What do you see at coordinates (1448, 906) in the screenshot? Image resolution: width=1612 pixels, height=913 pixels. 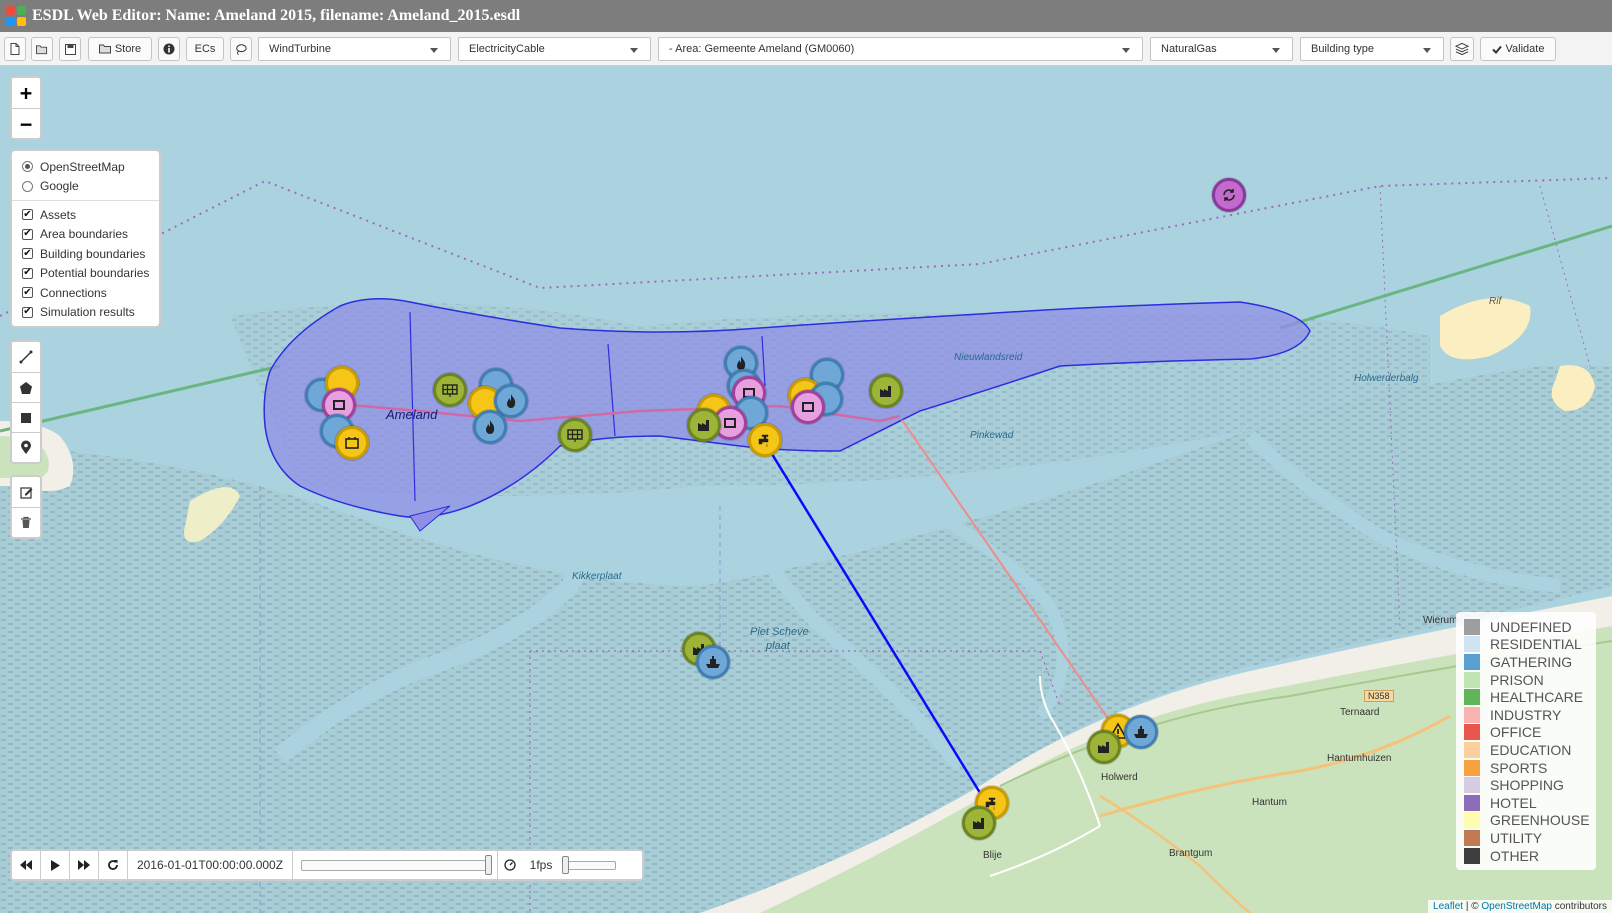 I see `leaflet-link: Leaflet` at bounding box center [1448, 906].